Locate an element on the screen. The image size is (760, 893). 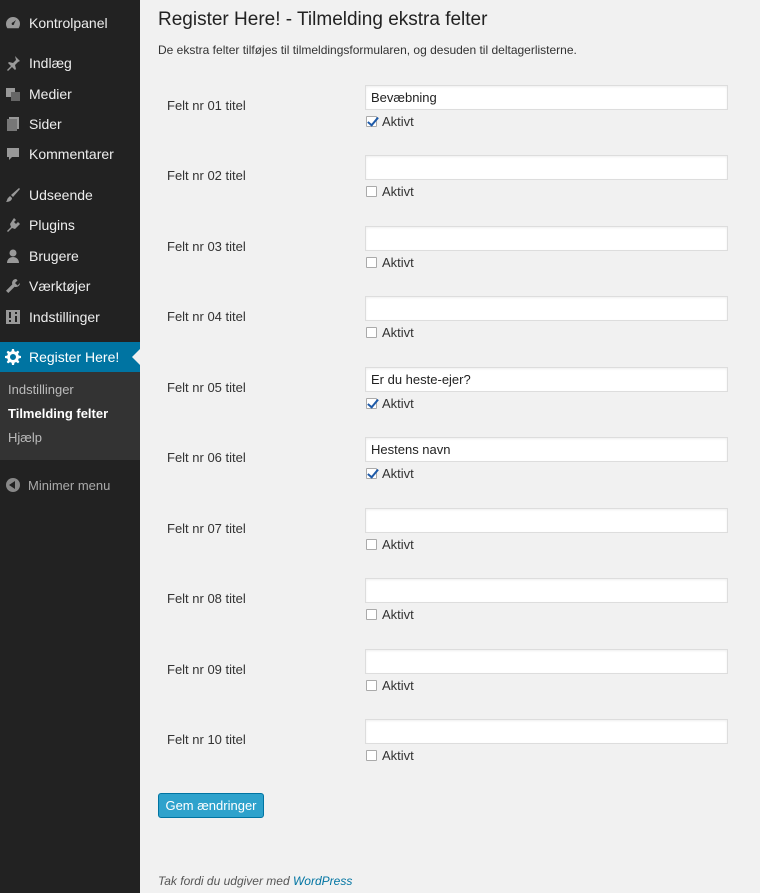
menu-item-settings: Indstillinger is located at coordinates (70, 317).